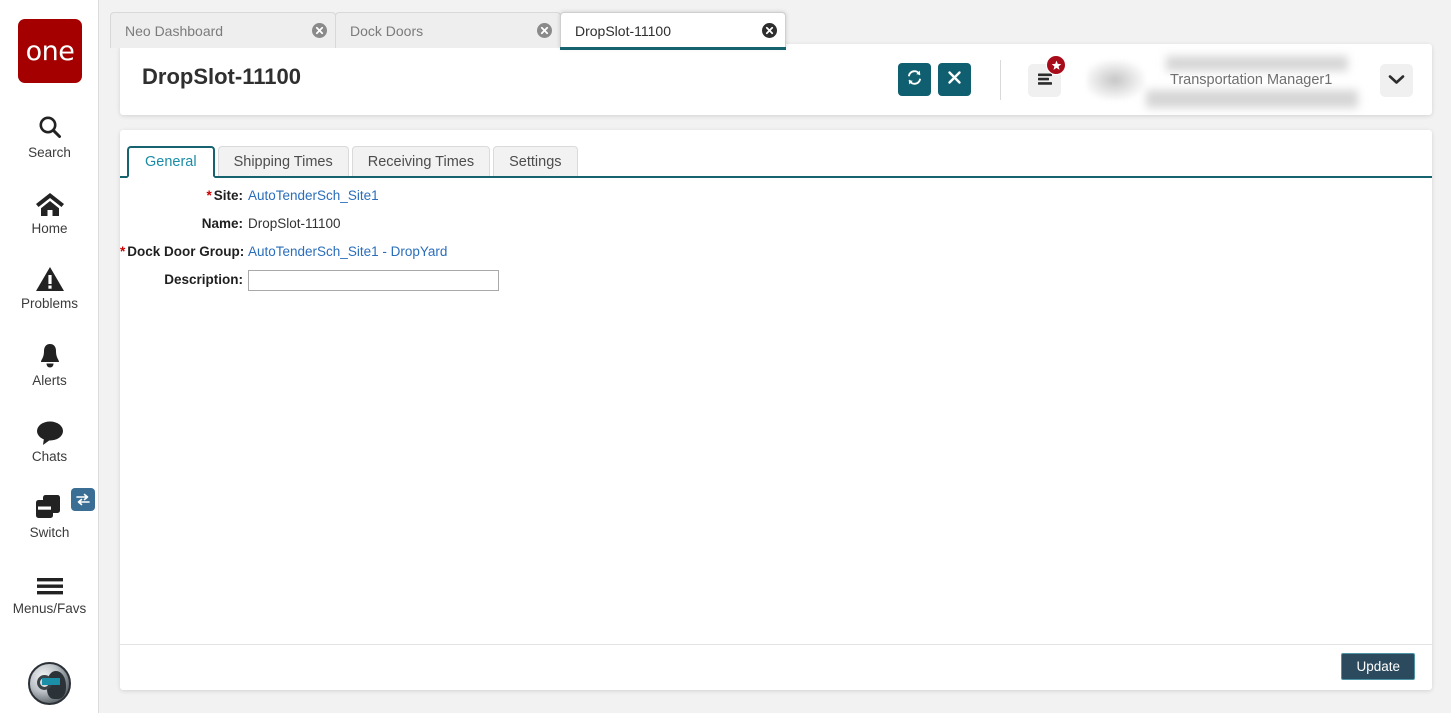 The image size is (1451, 713). I want to click on chevron-down-icon, so click(1396, 81).